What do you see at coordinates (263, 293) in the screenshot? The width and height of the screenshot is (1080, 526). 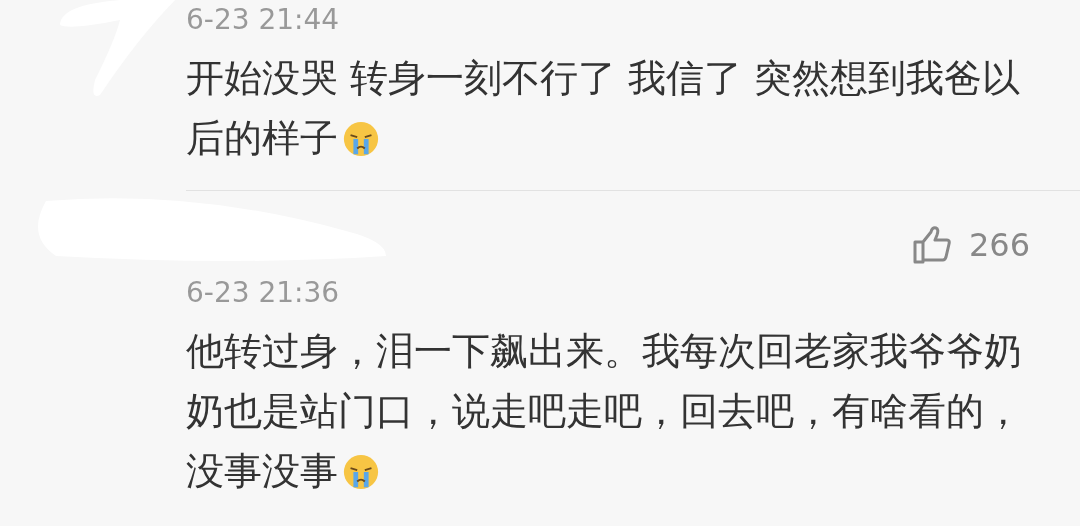 I see `comment-time: 6-23 21:36` at bounding box center [263, 293].